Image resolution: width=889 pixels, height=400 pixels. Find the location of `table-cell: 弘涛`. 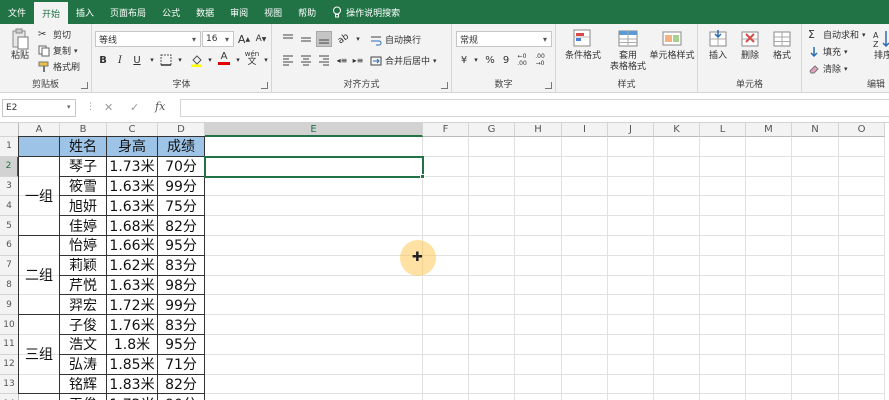

table-cell: 弘涛 is located at coordinates (83, 364).